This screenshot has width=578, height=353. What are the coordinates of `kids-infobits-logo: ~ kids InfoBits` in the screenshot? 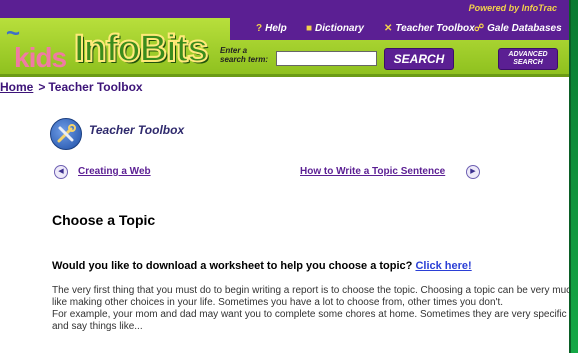 It's located at (109, 47).